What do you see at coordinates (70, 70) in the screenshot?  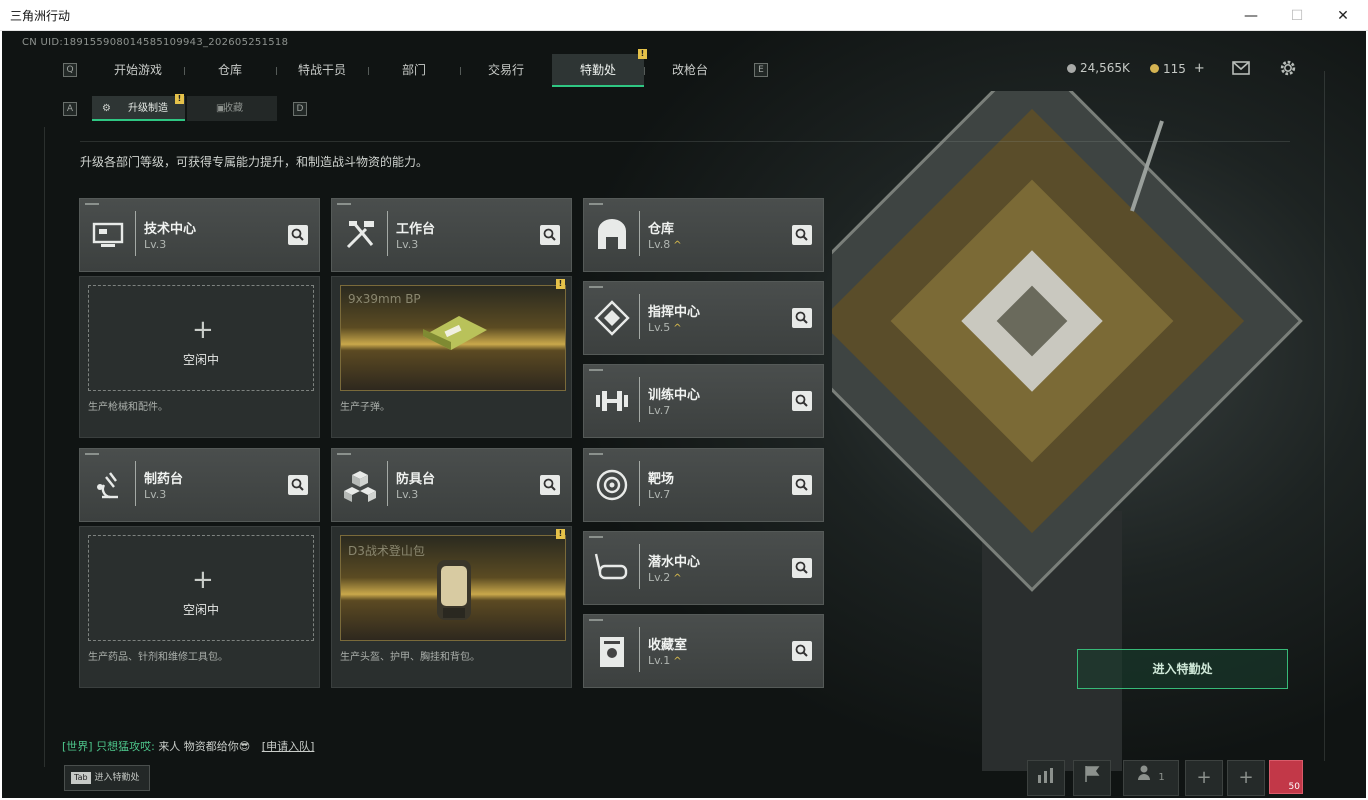 I see `q-key-hint: Q` at bounding box center [70, 70].